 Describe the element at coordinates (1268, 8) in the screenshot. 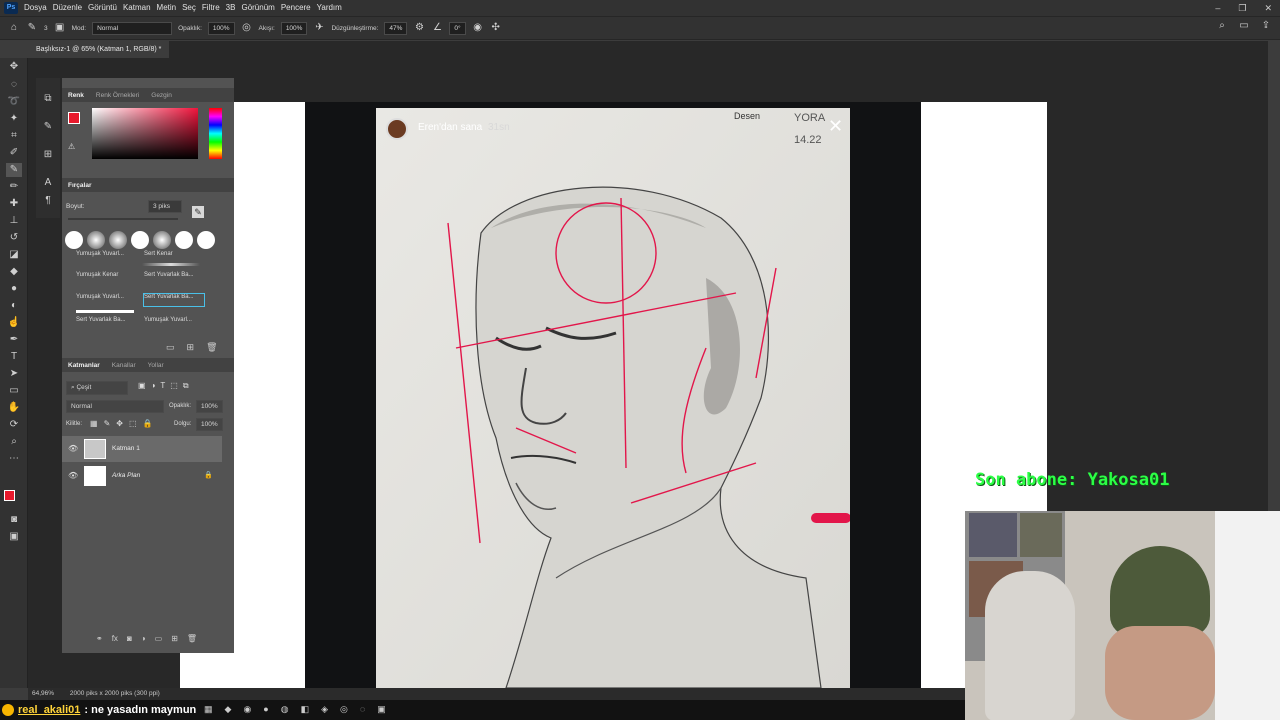

I see `close-button: ✕` at that location.